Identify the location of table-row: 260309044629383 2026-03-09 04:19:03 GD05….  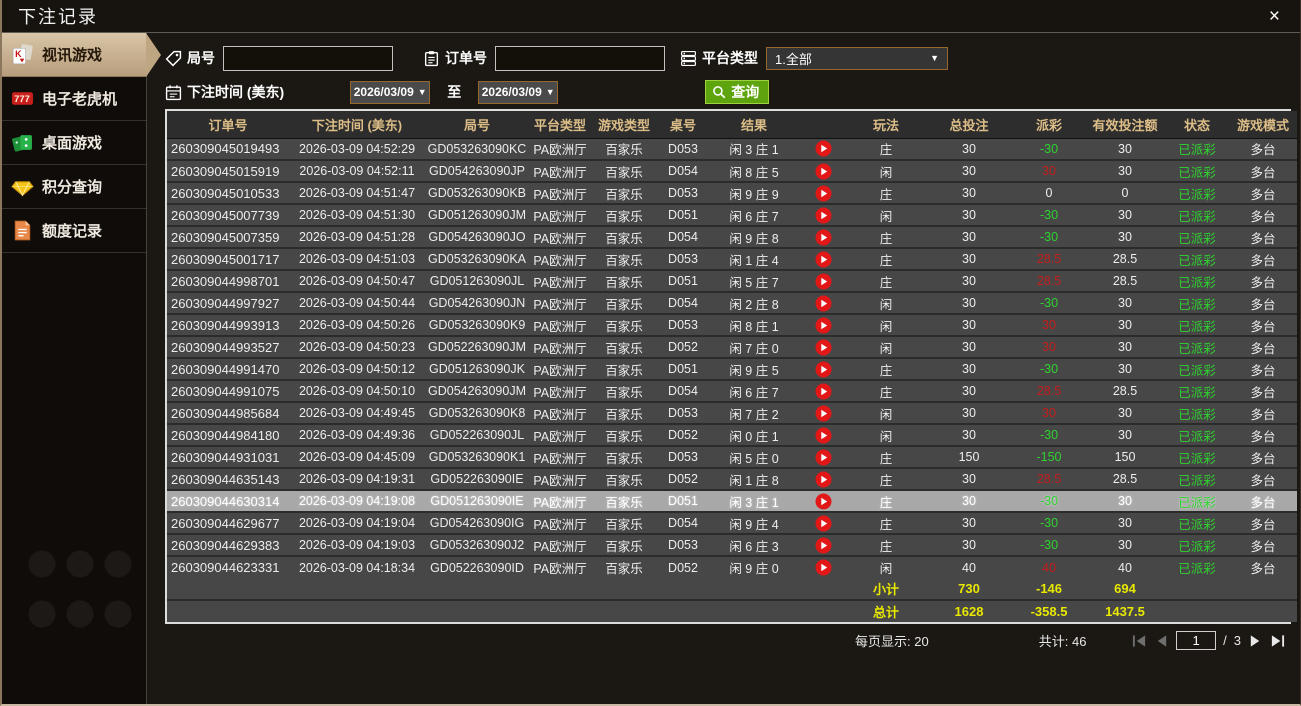
(732, 545).